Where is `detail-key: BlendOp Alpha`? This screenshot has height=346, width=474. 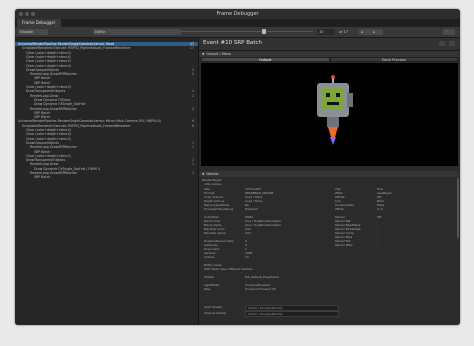 detail-key: BlendOp Alpha is located at coordinates (215, 233).